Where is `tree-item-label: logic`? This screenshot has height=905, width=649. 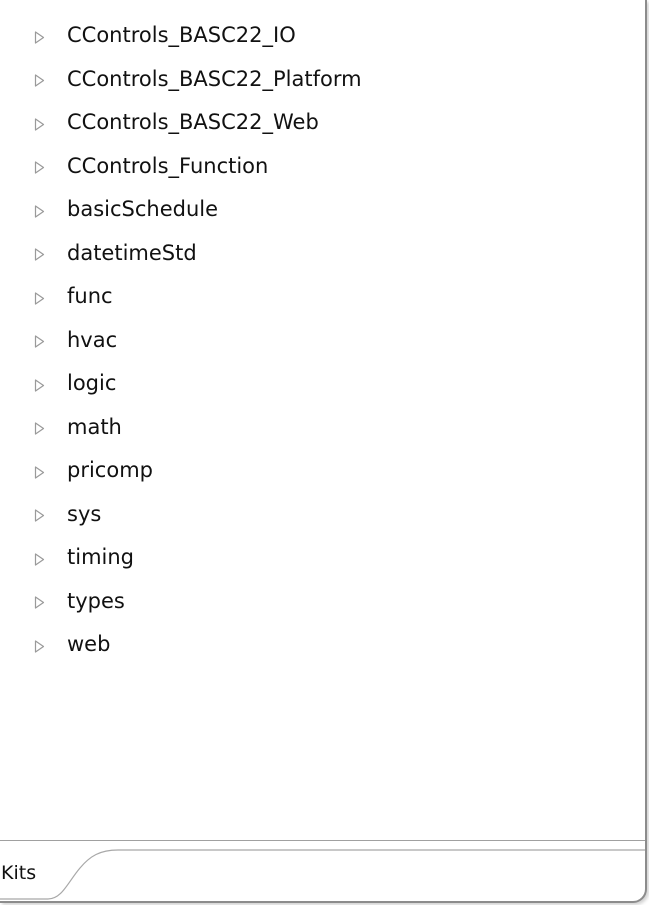 tree-item-label: logic is located at coordinates (92, 383).